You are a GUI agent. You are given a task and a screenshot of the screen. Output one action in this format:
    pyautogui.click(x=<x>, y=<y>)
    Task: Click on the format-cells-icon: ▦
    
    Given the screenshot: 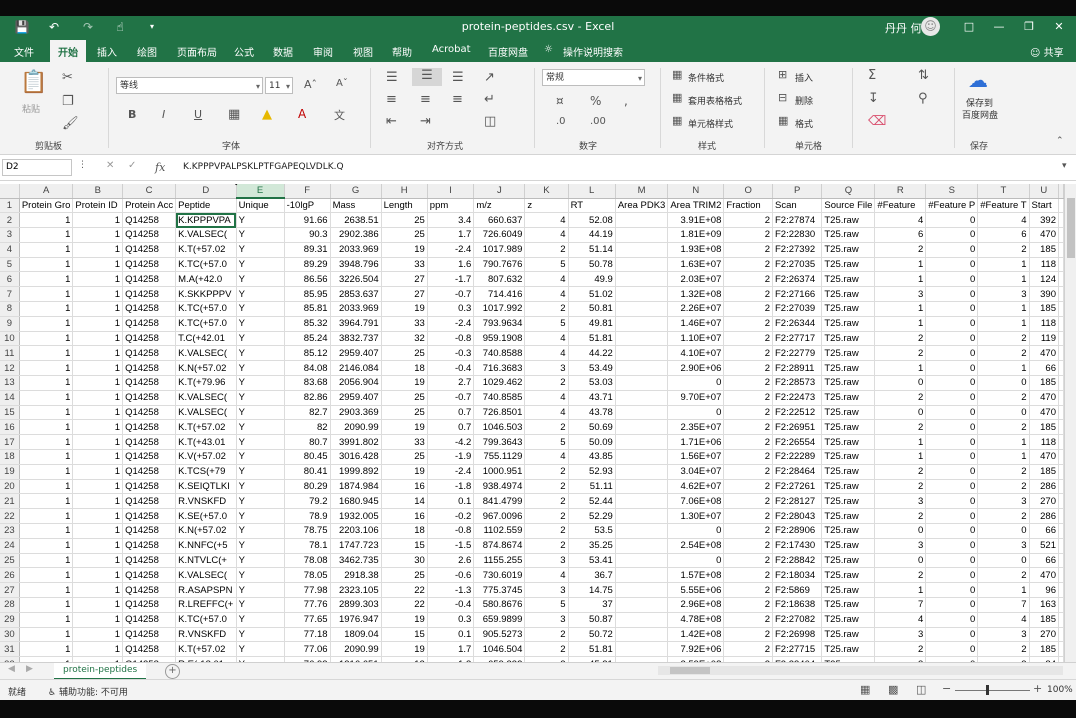 What is the action you would take?
    pyautogui.click(x=783, y=120)
    